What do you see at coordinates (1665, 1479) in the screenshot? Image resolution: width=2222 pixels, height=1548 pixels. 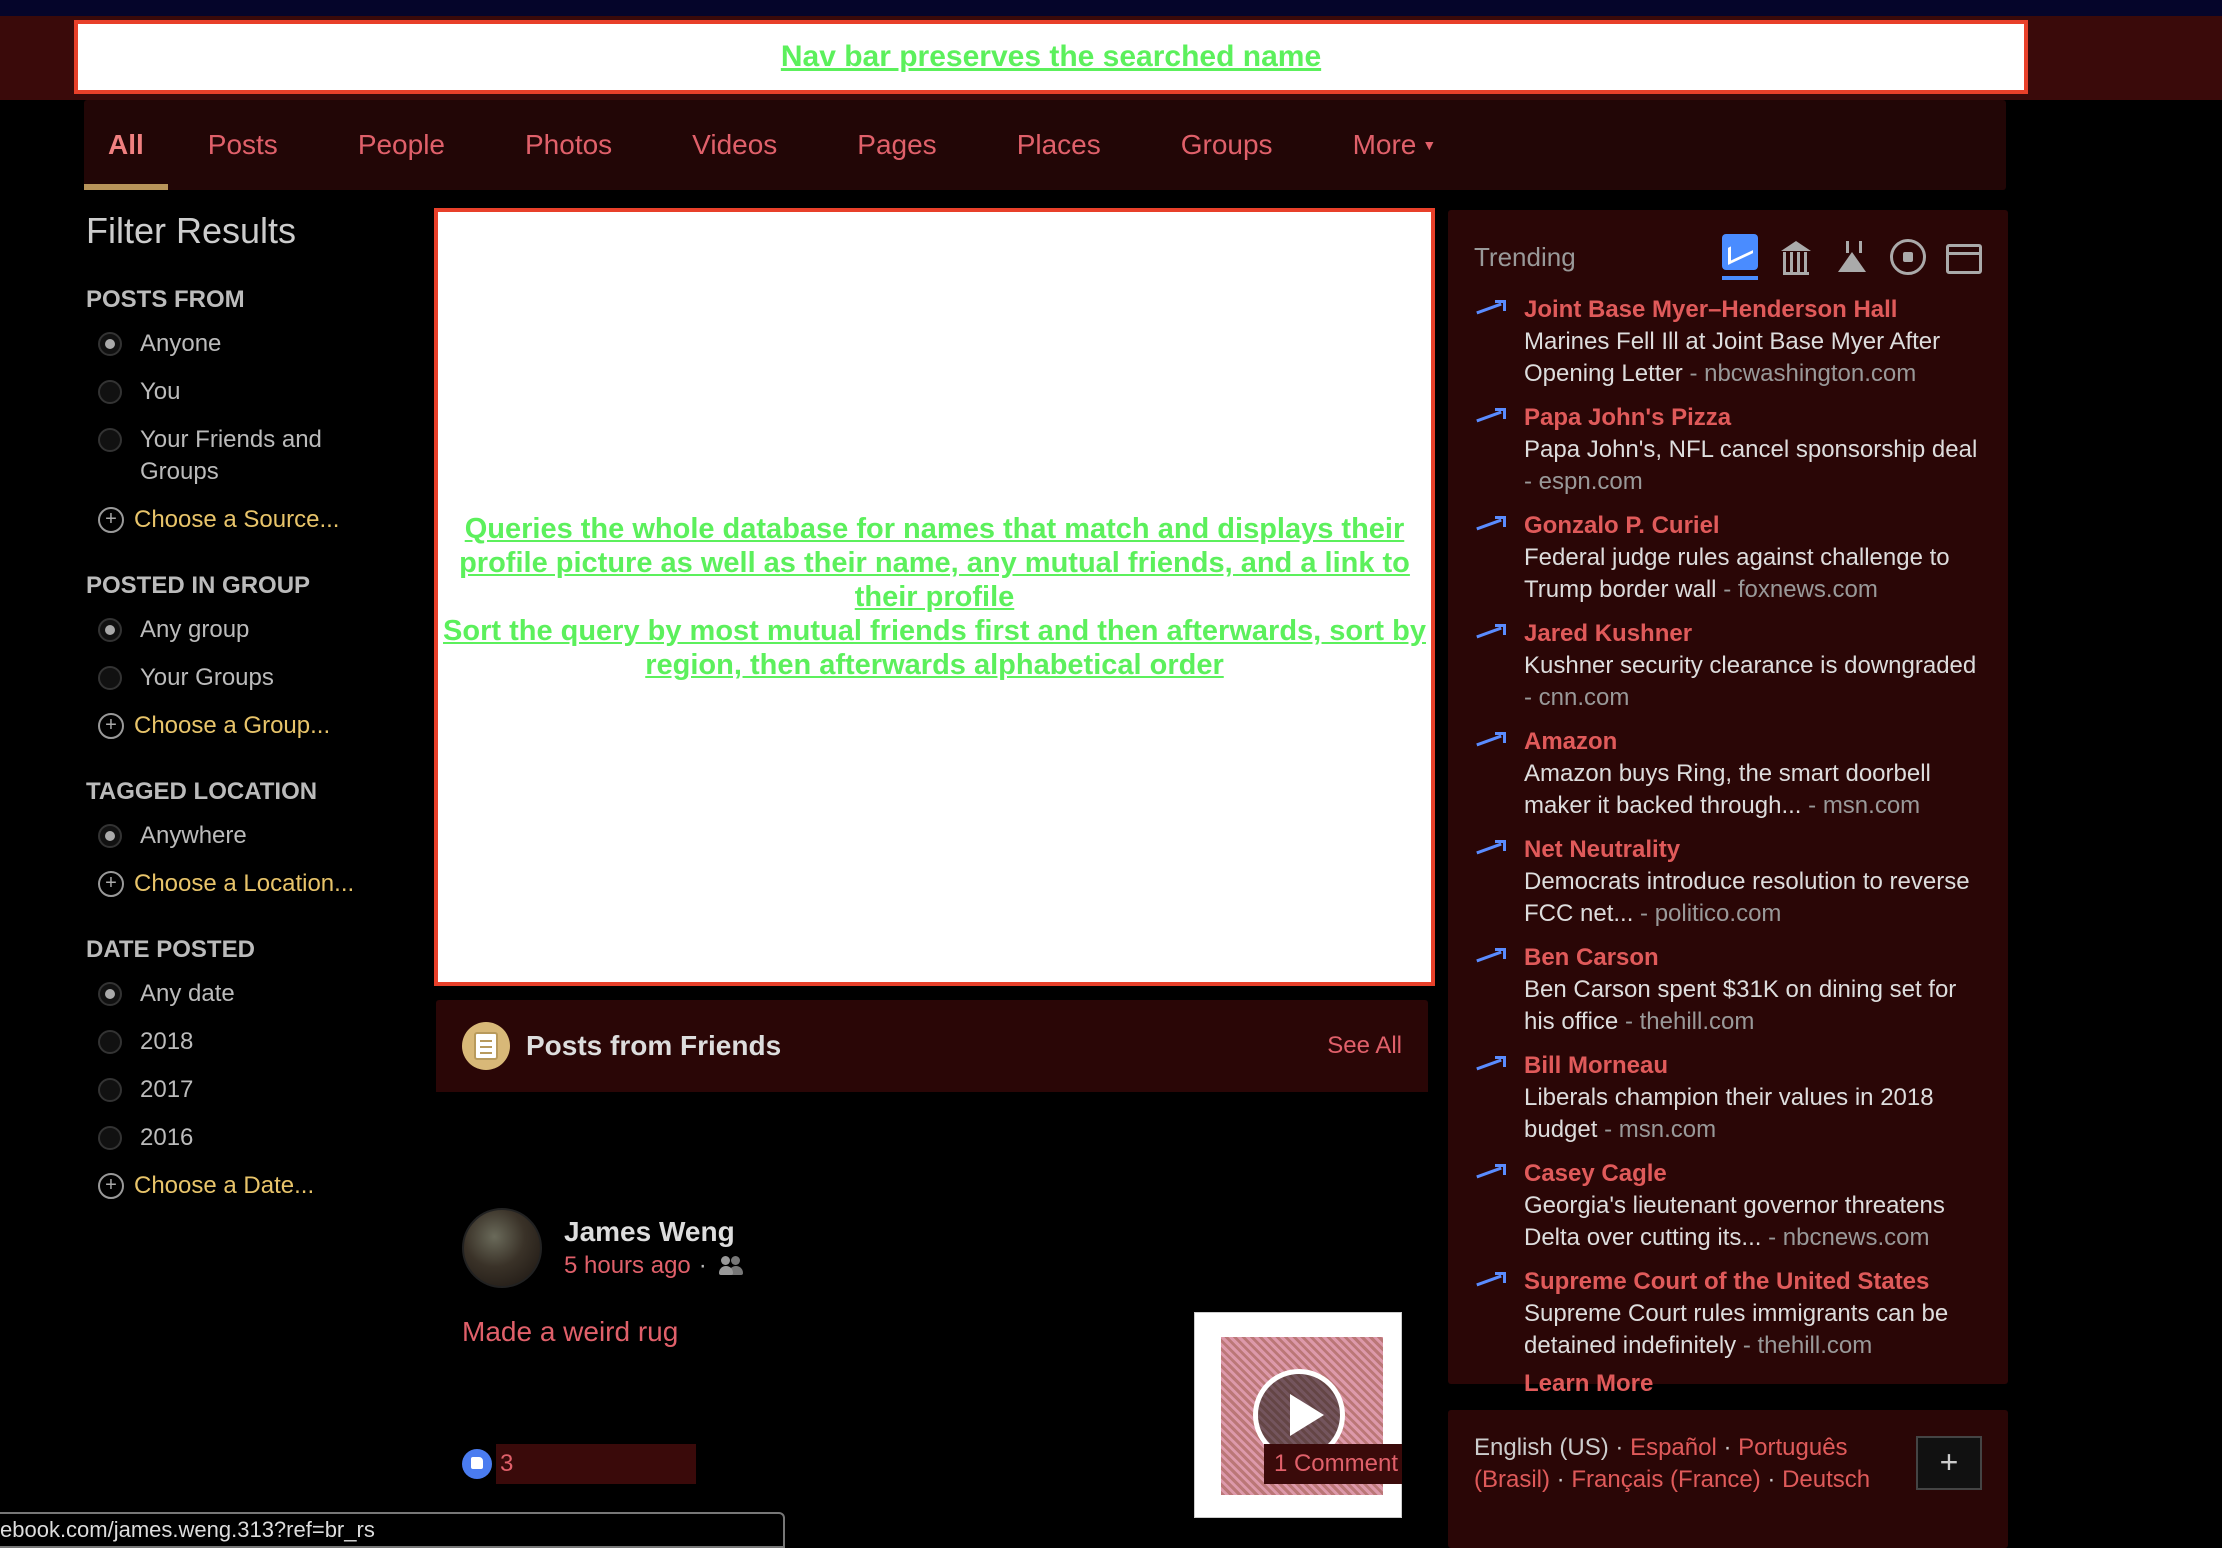 I see `language-link-fr: Français (France)` at bounding box center [1665, 1479].